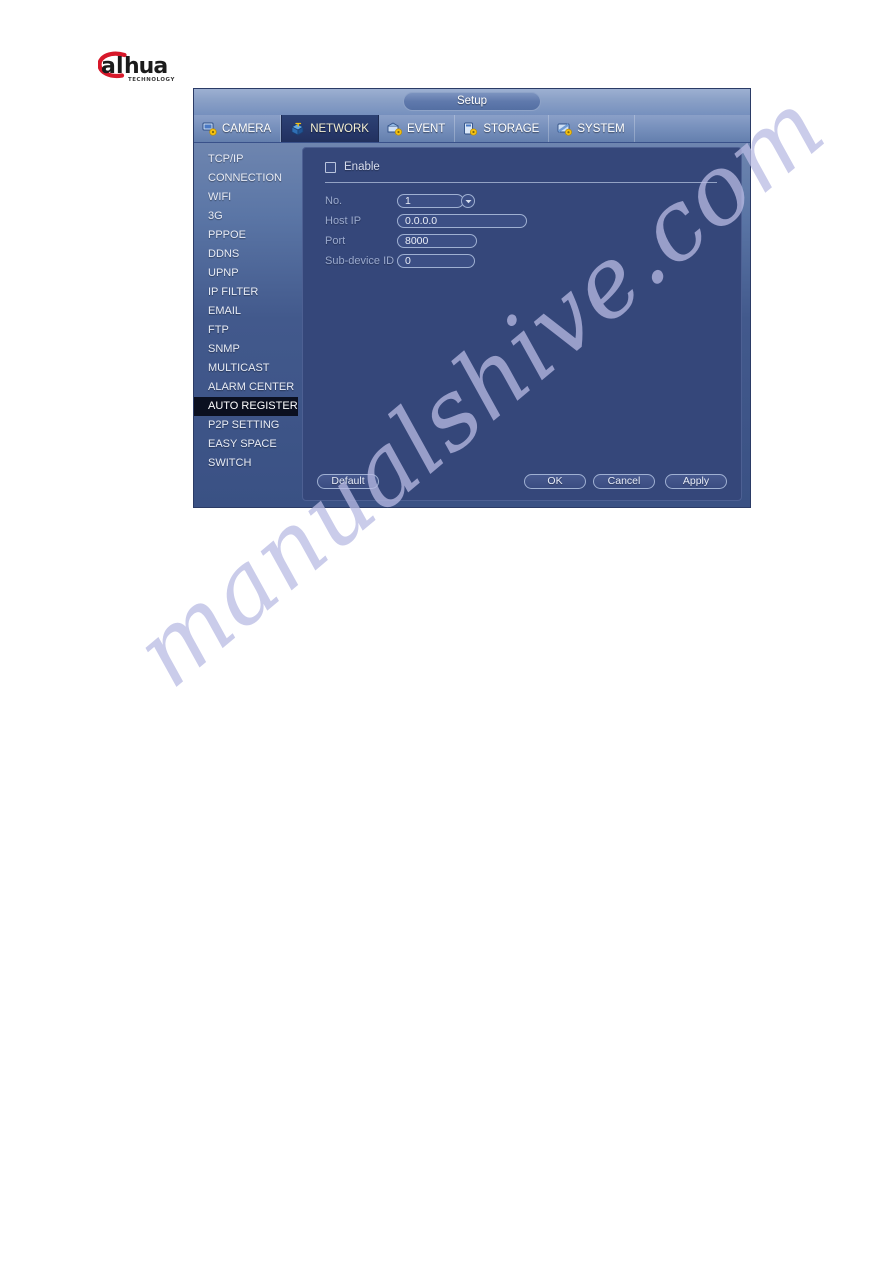 This screenshot has width=893, height=1263. Describe the element at coordinates (533, 261) in the screenshot. I see `form-row-sub-device-id: Sub-device ID 0` at that location.